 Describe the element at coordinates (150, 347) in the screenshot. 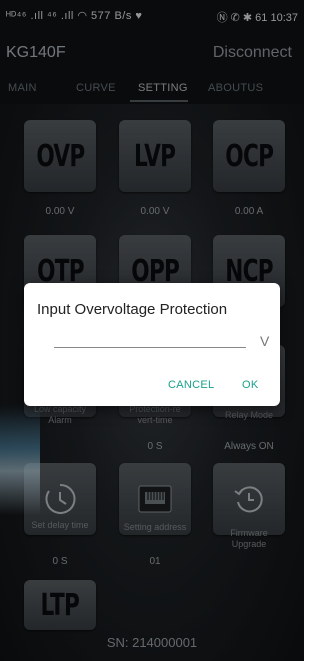

I see `voltage-input` at that location.